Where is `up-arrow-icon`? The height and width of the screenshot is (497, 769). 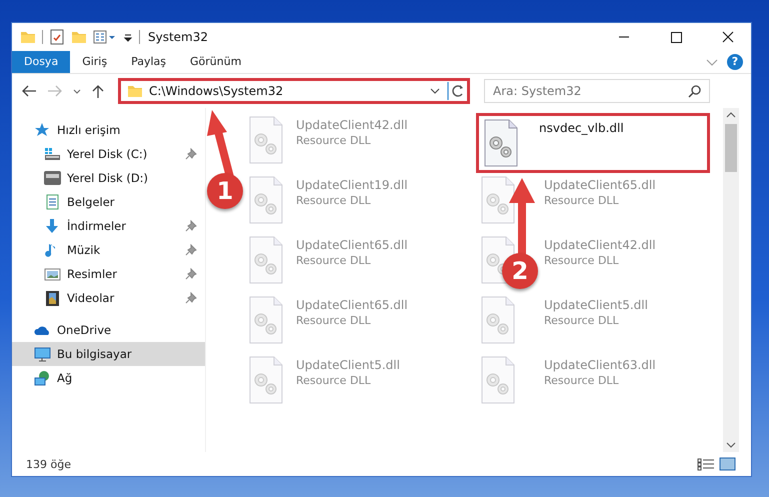
up-arrow-icon is located at coordinates (98, 91).